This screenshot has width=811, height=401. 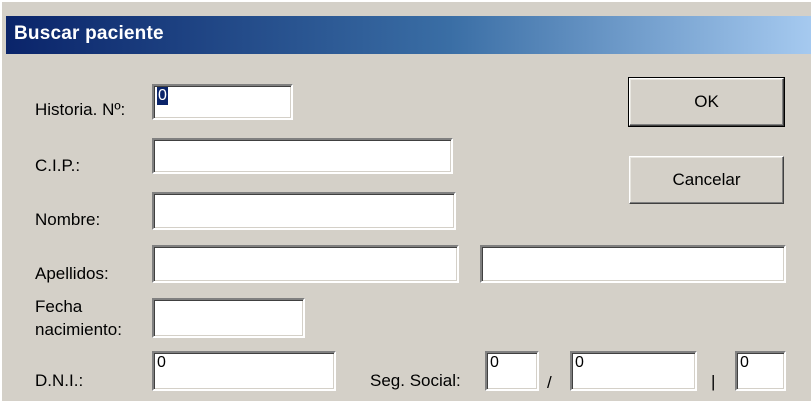 I want to click on seg-social-value-3: 0, so click(x=744, y=362).